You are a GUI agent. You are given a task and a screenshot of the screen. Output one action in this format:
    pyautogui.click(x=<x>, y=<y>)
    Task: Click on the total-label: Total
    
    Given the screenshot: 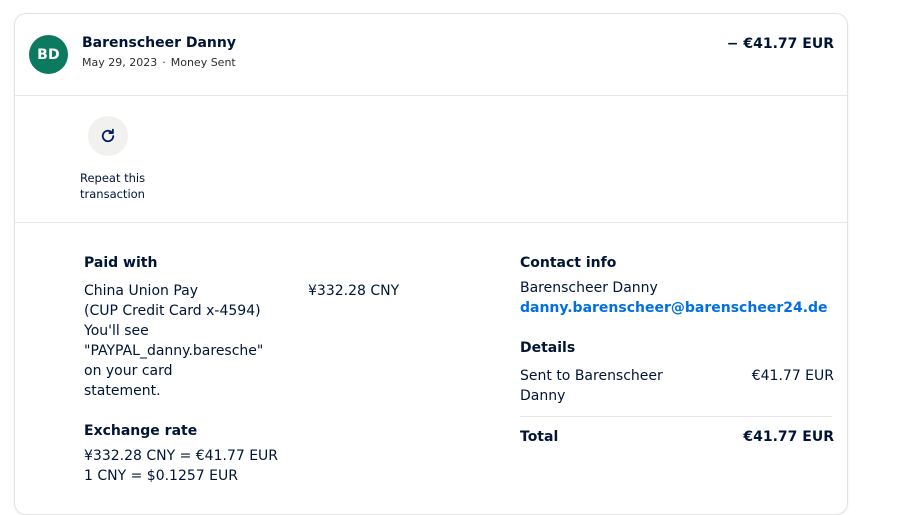 What is the action you would take?
    pyautogui.click(x=539, y=437)
    